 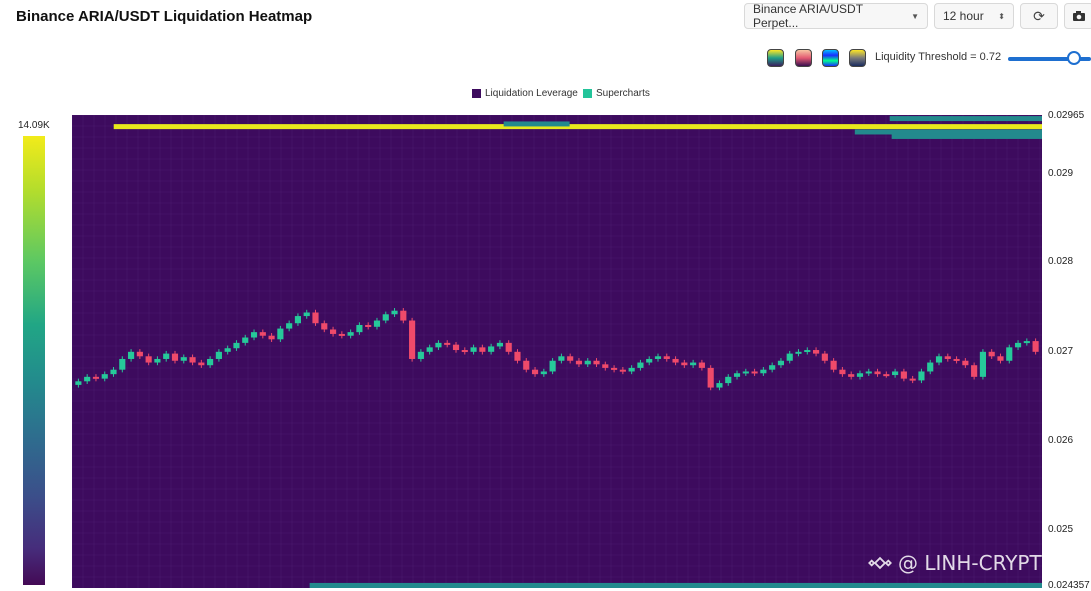 I want to click on rainbow-swatch, so click(x=830, y=58).